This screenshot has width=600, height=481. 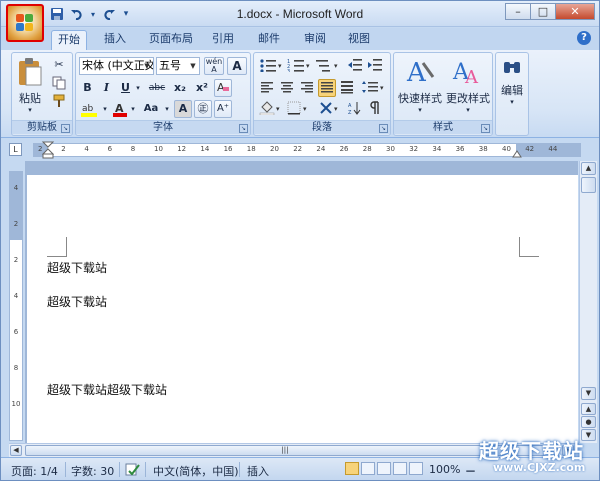 What do you see at coordinates (183, 109) in the screenshot?
I see `character-shading-button: A` at bounding box center [183, 109].